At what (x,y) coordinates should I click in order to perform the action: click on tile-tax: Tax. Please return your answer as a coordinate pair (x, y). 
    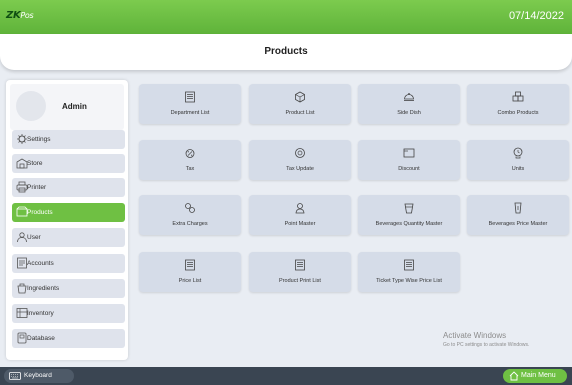
    Looking at the image, I should click on (190, 160).